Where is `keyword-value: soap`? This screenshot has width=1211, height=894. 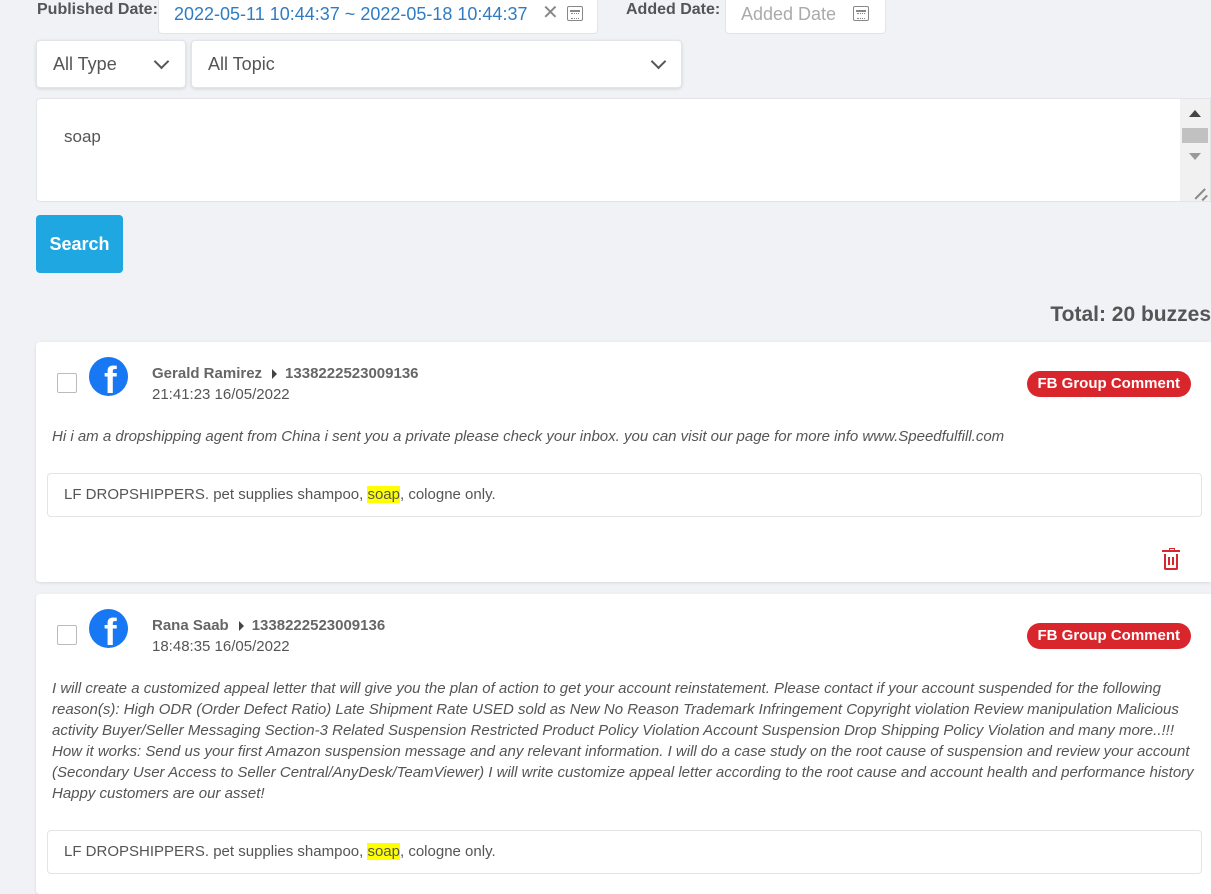 keyword-value: soap is located at coordinates (82, 136).